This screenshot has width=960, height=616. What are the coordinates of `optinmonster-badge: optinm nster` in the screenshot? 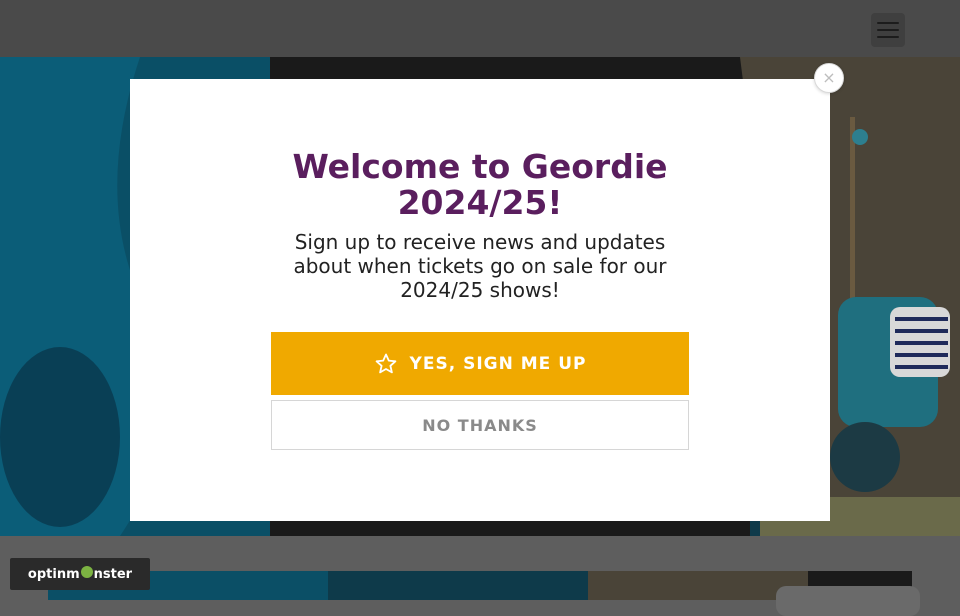 It's located at (80, 574).